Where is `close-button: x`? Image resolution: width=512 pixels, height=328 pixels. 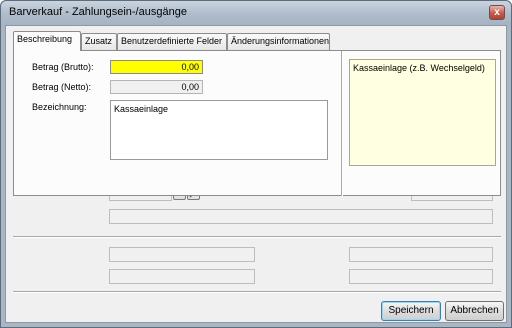
close-button: x is located at coordinates (497, 12).